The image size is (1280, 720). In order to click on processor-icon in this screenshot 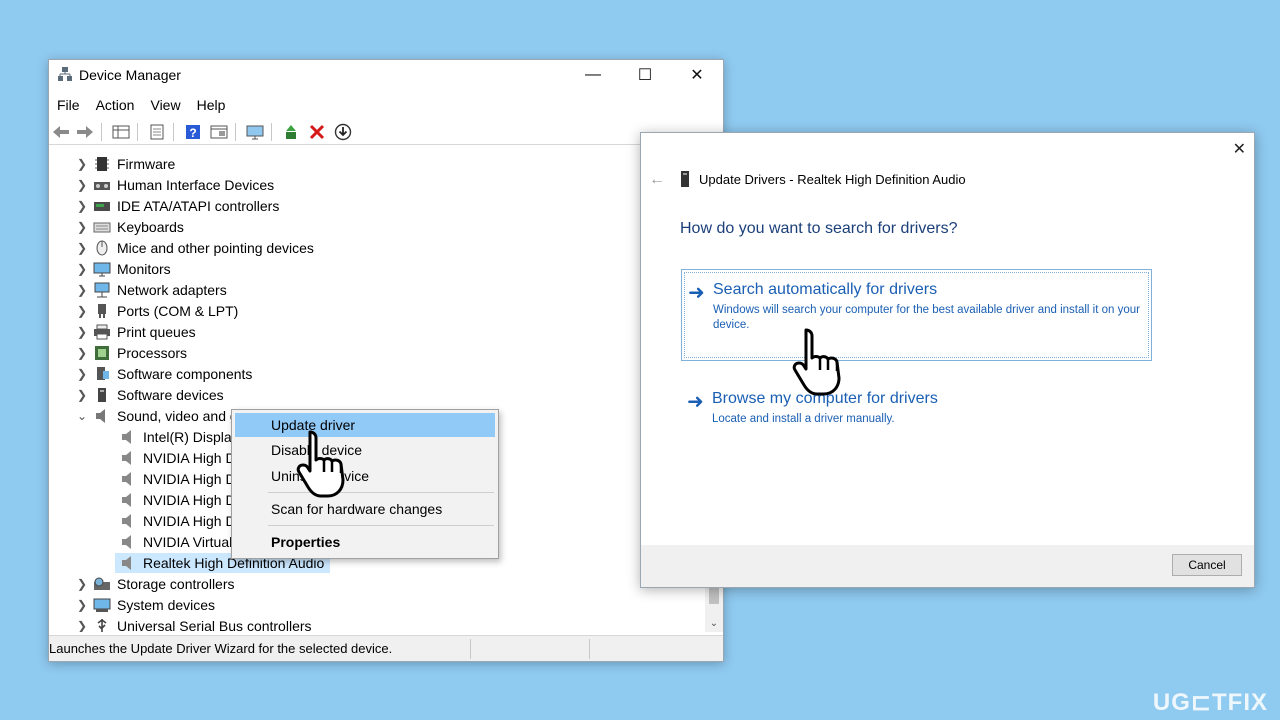, I will do `click(102, 353)`.